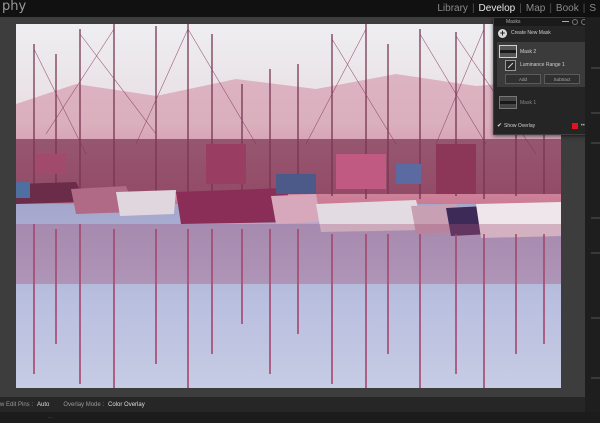  Describe the element at coordinates (513, 22) in the screenshot. I see `masks-panel-title: Masks` at that location.